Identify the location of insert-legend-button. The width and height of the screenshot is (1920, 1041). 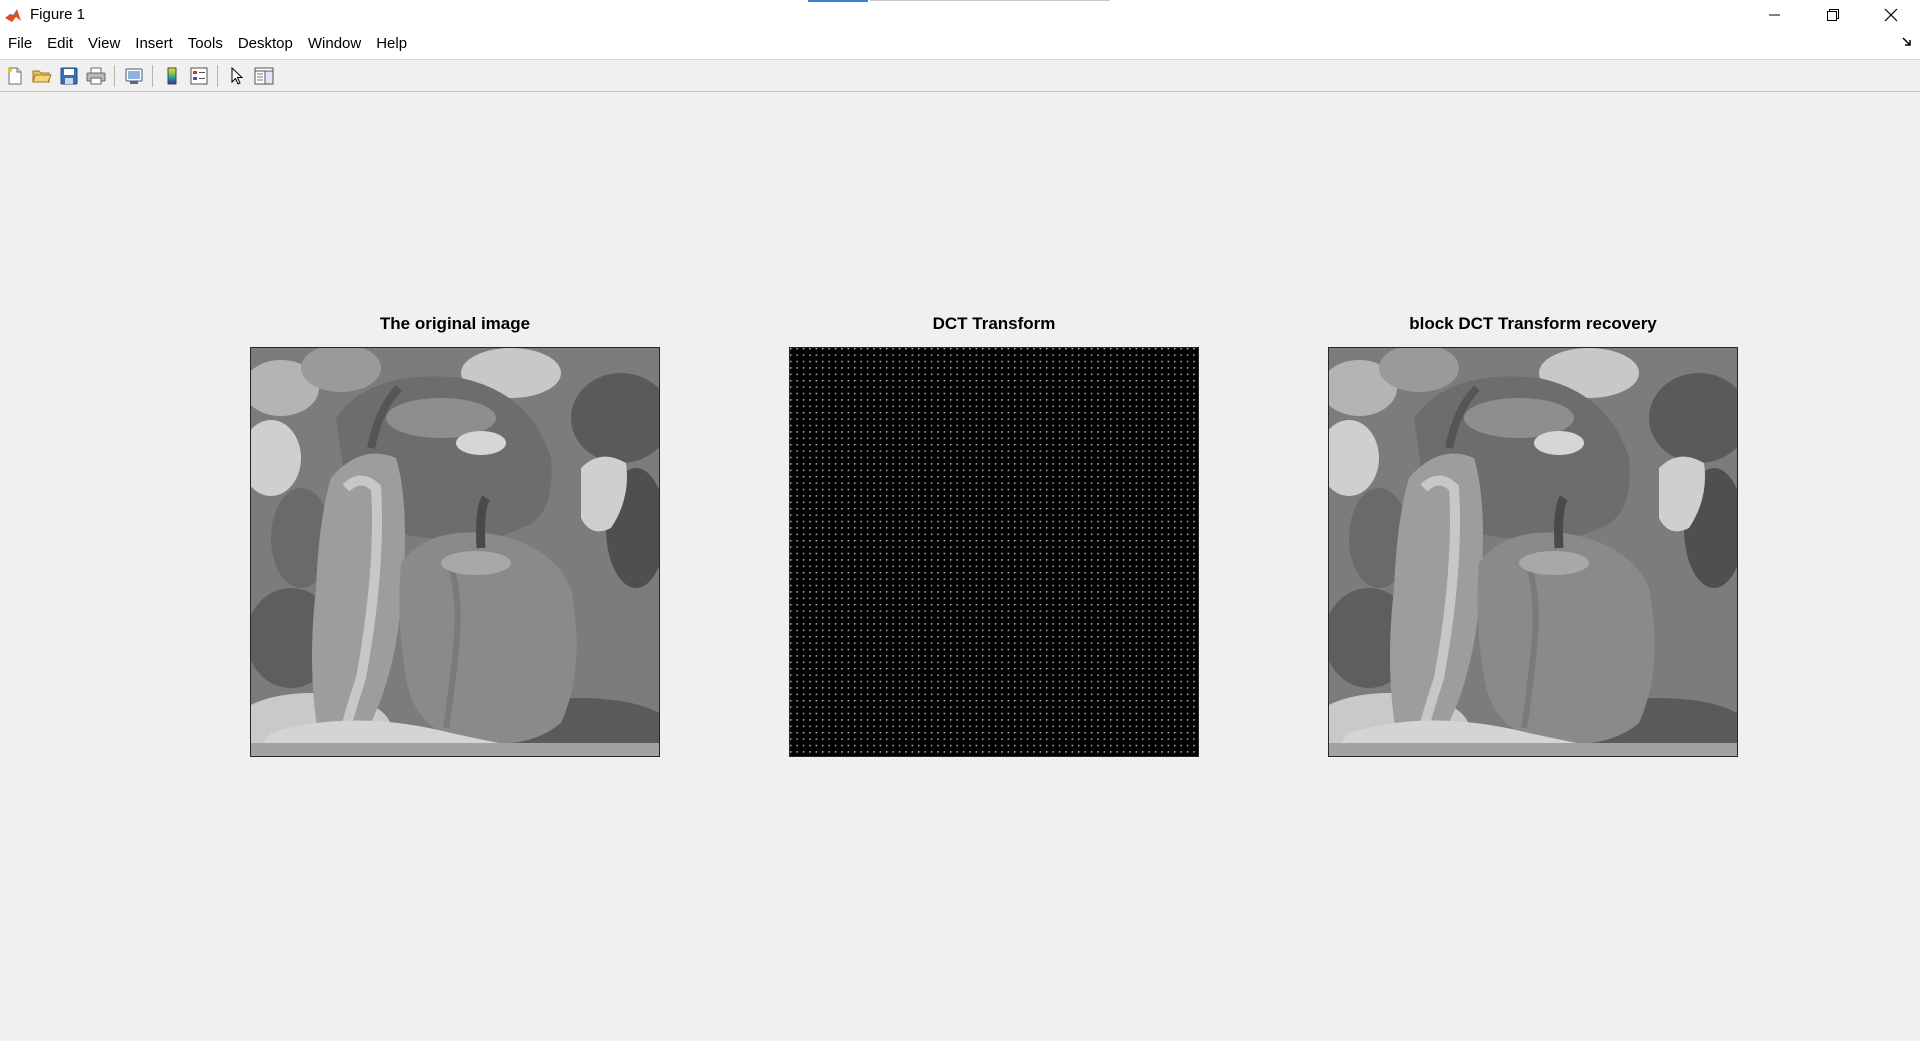
(199, 76).